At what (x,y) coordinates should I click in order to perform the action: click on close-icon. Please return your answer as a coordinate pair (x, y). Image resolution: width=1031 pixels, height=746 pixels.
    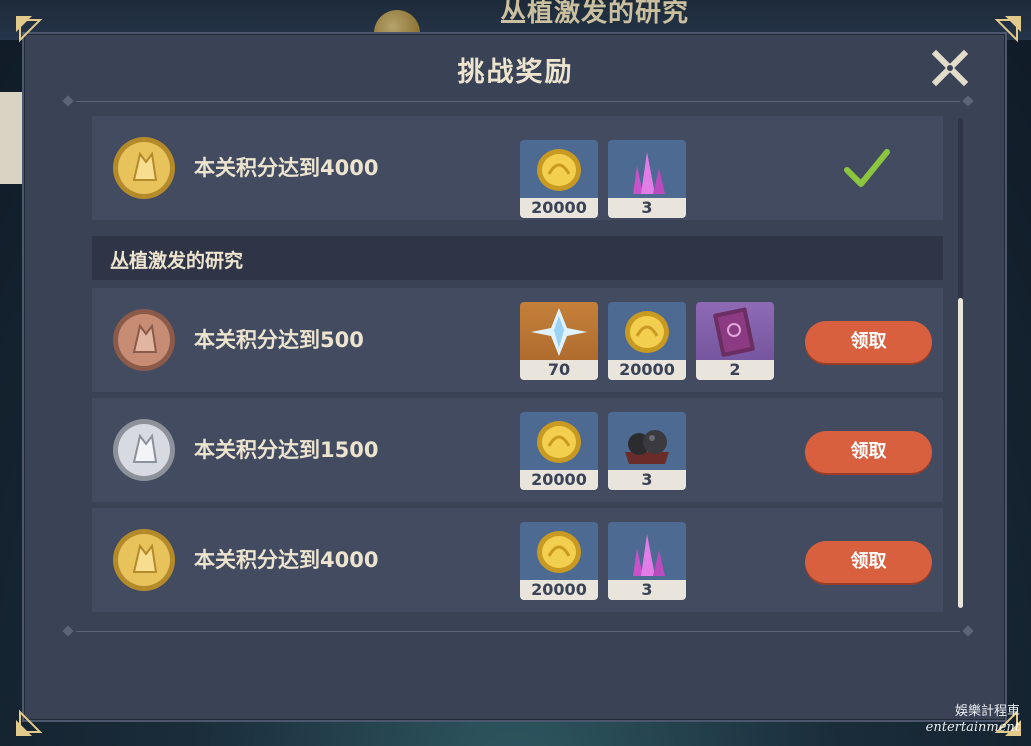
    Looking at the image, I should click on (950, 68).